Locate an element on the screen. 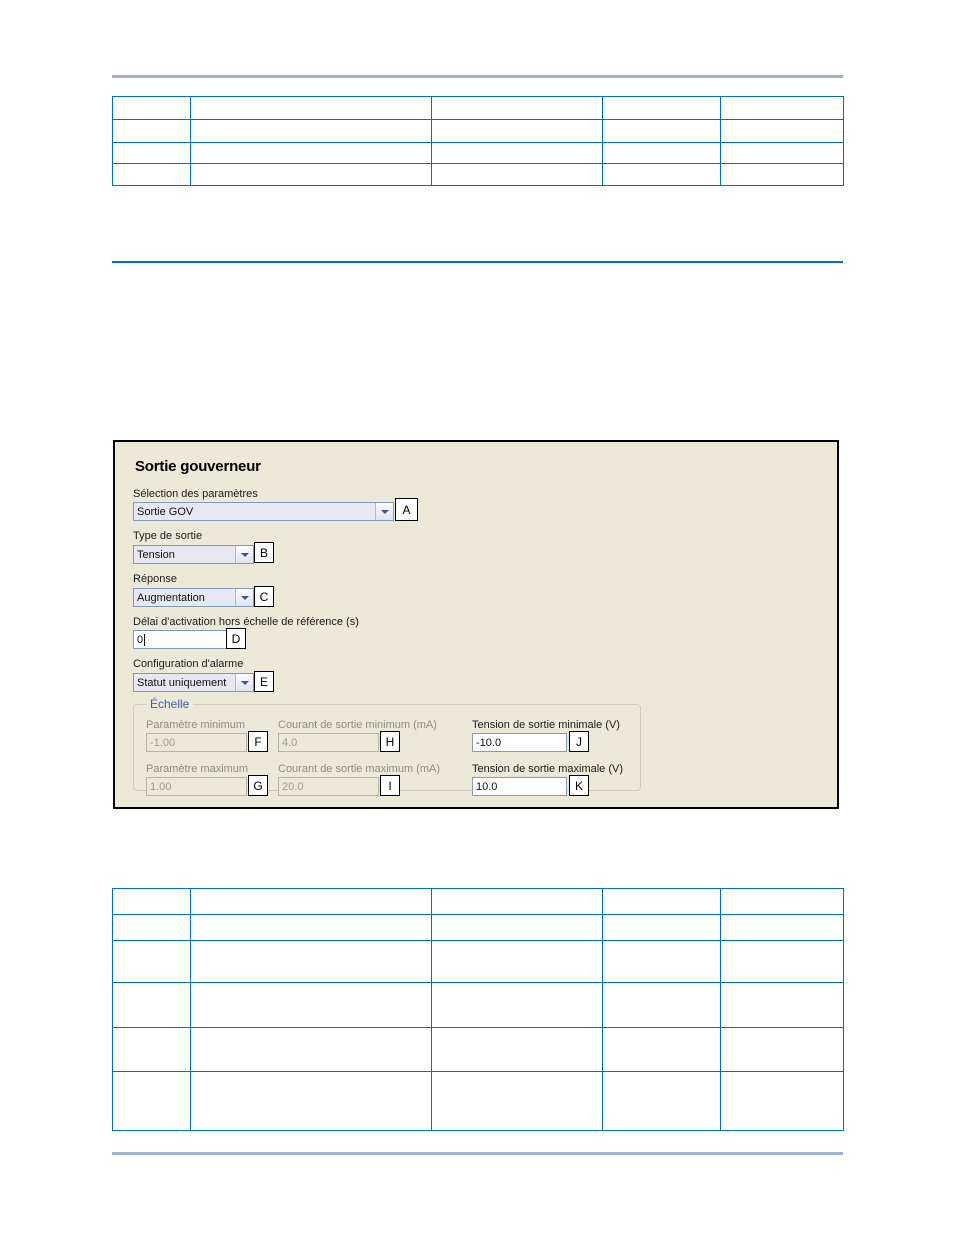  alarm-configuration-value: Statut uniquement is located at coordinates (182, 682).